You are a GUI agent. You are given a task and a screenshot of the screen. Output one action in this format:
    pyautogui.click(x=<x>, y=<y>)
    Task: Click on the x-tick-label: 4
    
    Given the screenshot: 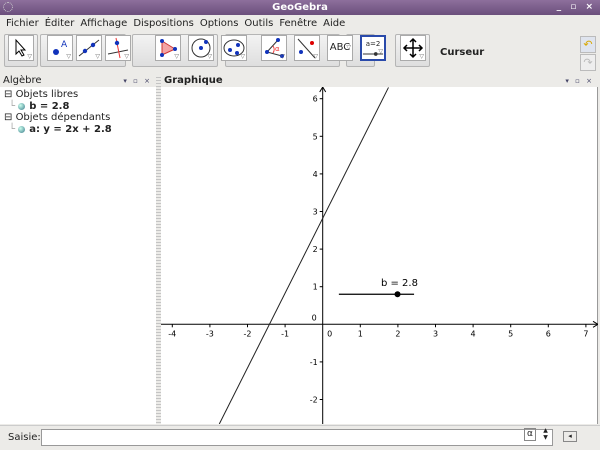 What is the action you would take?
    pyautogui.click(x=473, y=333)
    